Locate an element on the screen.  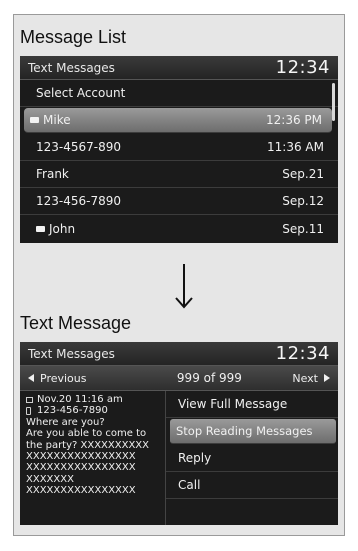
scrollbar is located at coordinates (333, 102).